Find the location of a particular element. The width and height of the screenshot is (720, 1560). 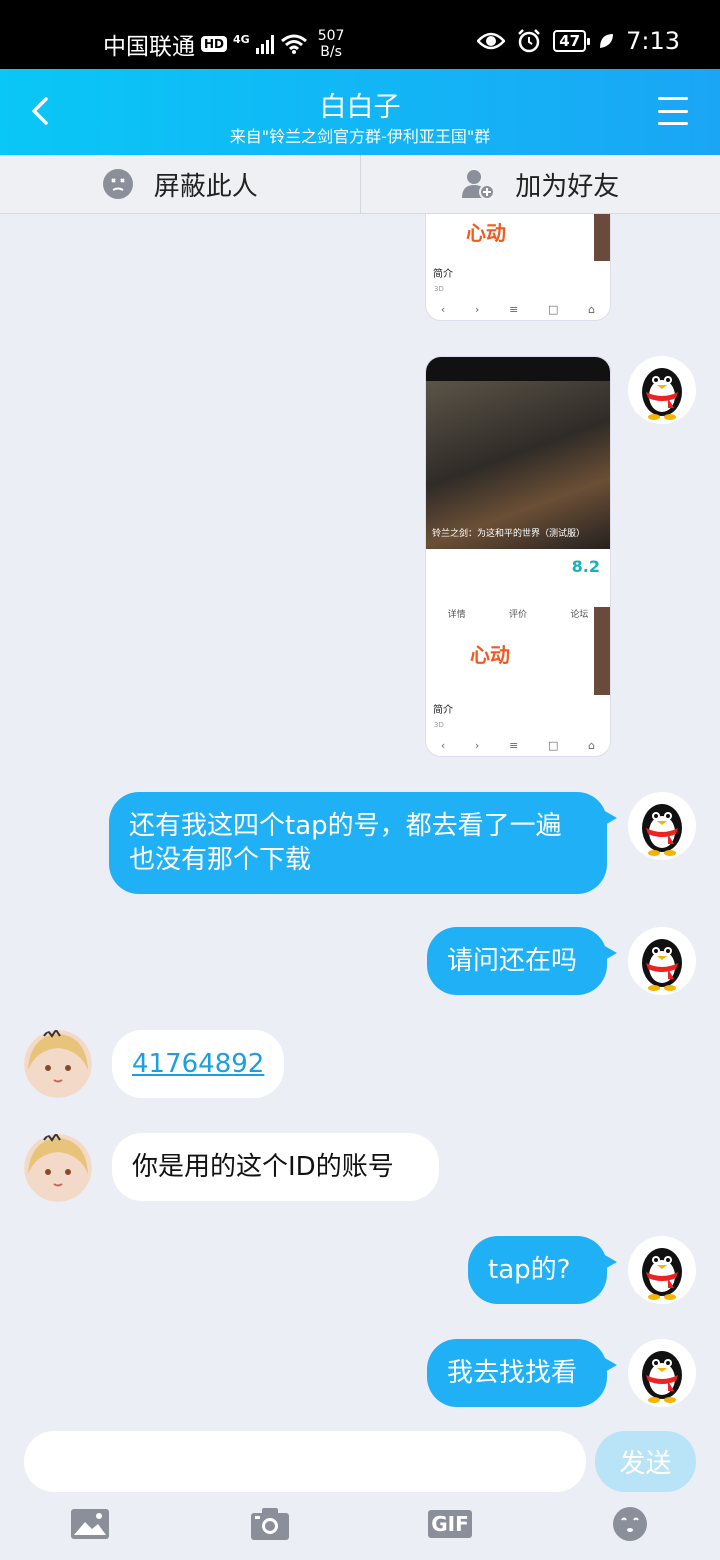

composer: 发送 GIF is located at coordinates (360, 1487).